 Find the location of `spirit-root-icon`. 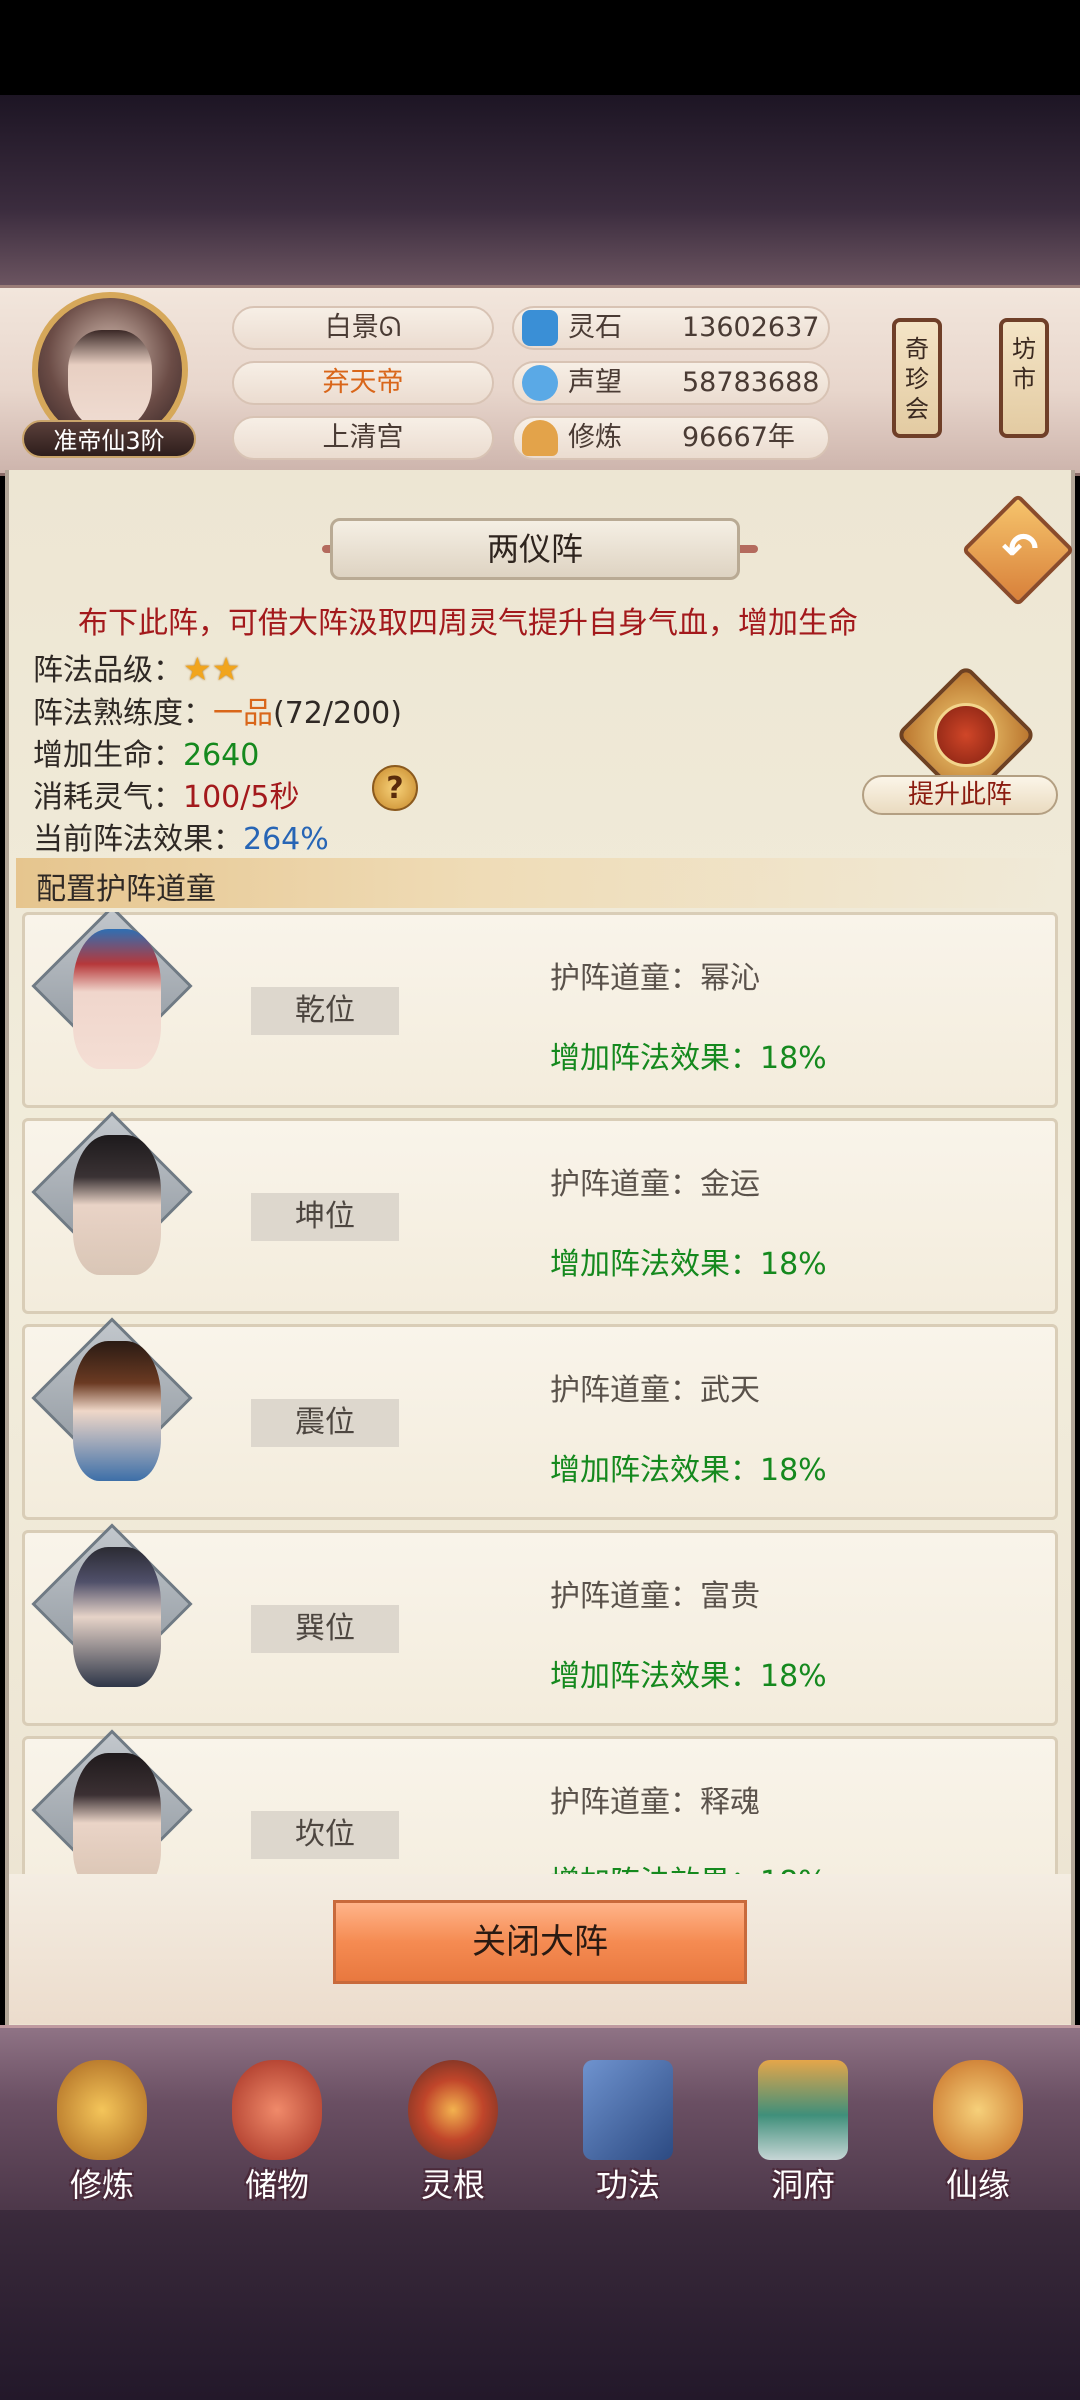

spirit-root-icon is located at coordinates (453, 2110).